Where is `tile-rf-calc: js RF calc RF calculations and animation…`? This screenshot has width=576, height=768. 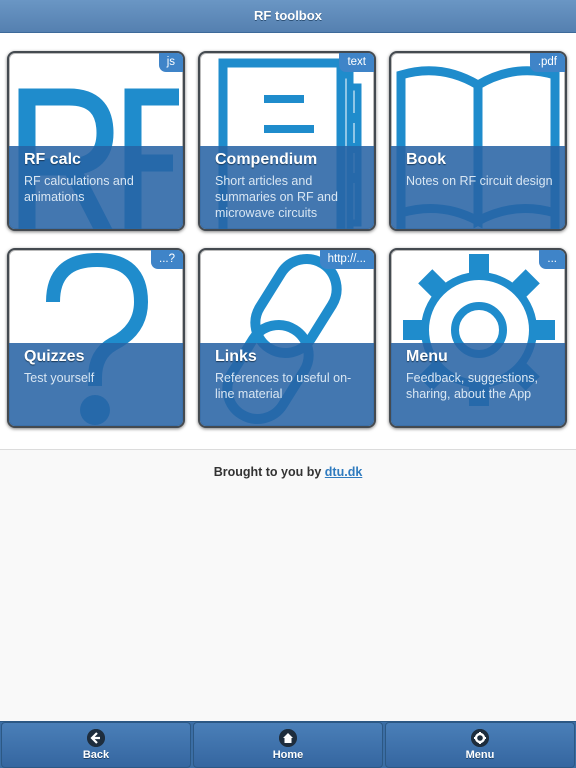 tile-rf-calc: js RF calc RF calculations and animation… is located at coordinates (96, 141).